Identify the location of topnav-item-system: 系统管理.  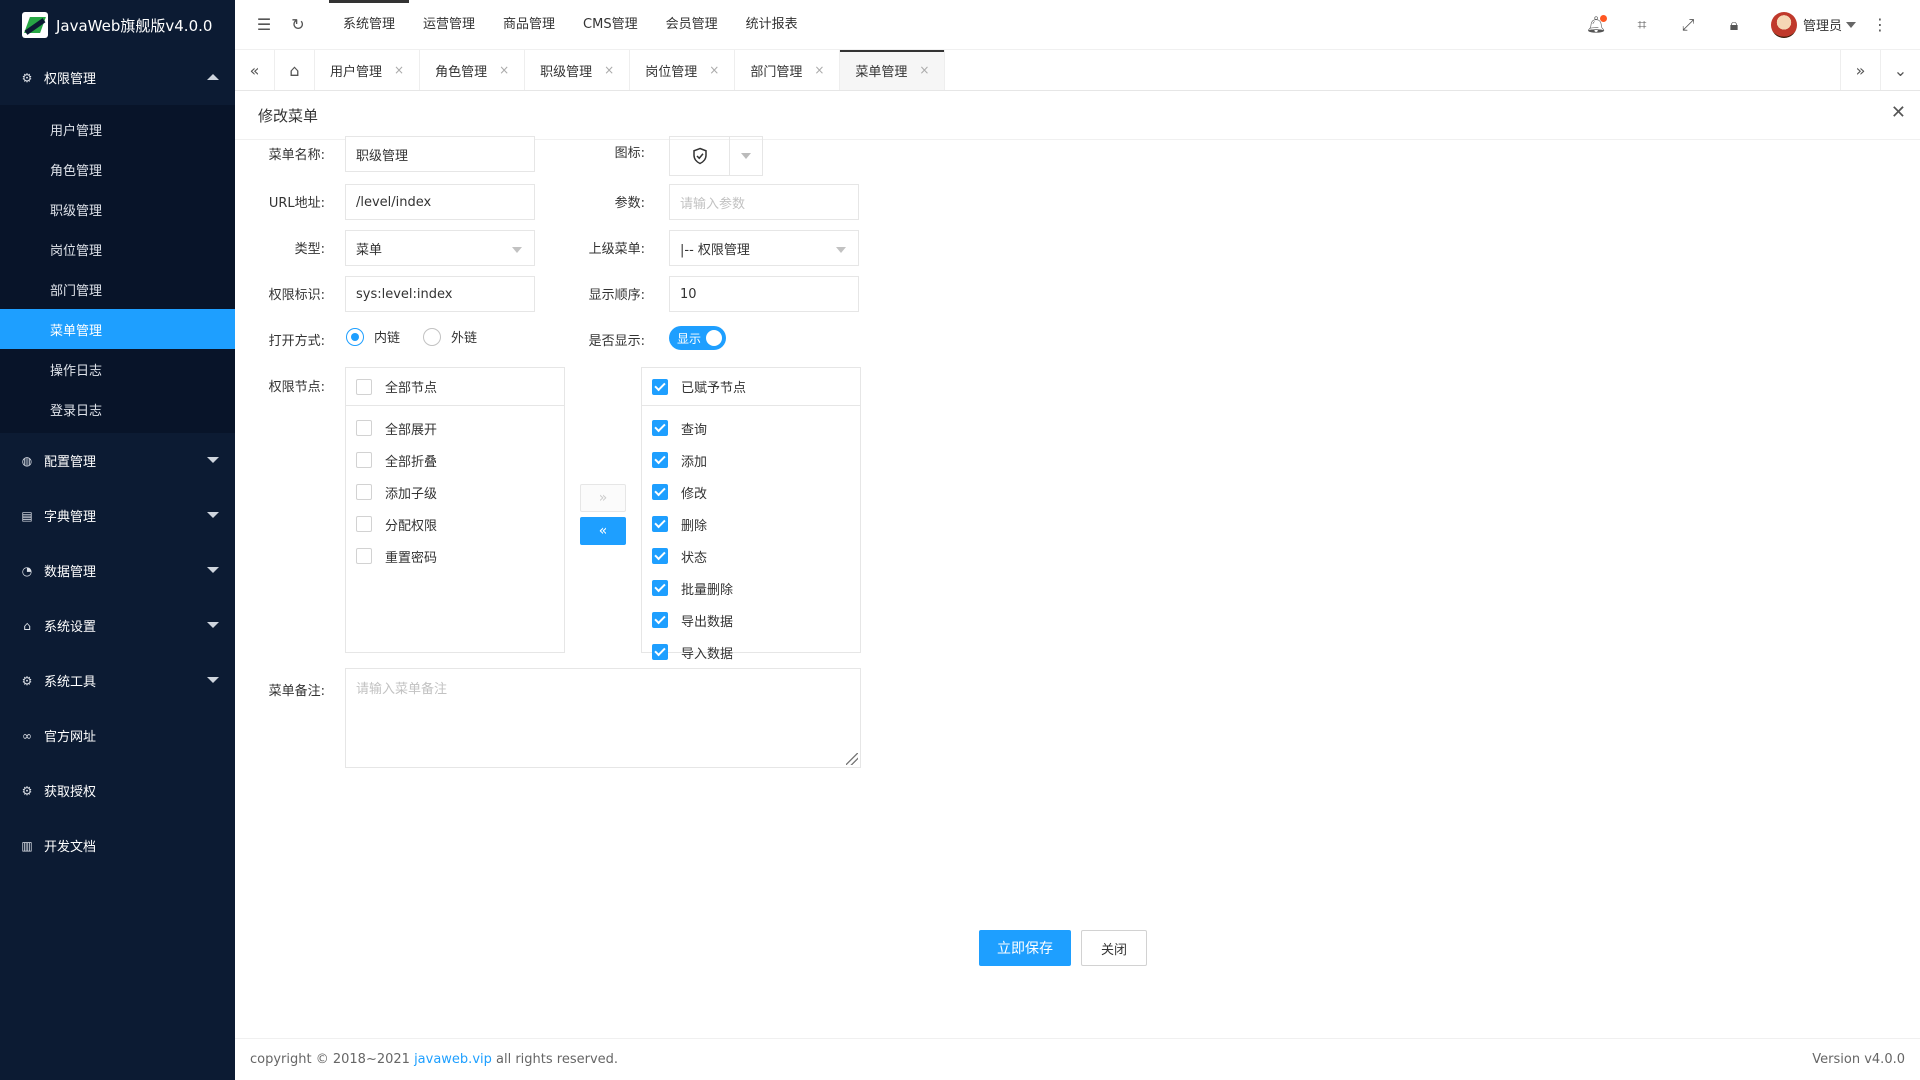
(369, 25).